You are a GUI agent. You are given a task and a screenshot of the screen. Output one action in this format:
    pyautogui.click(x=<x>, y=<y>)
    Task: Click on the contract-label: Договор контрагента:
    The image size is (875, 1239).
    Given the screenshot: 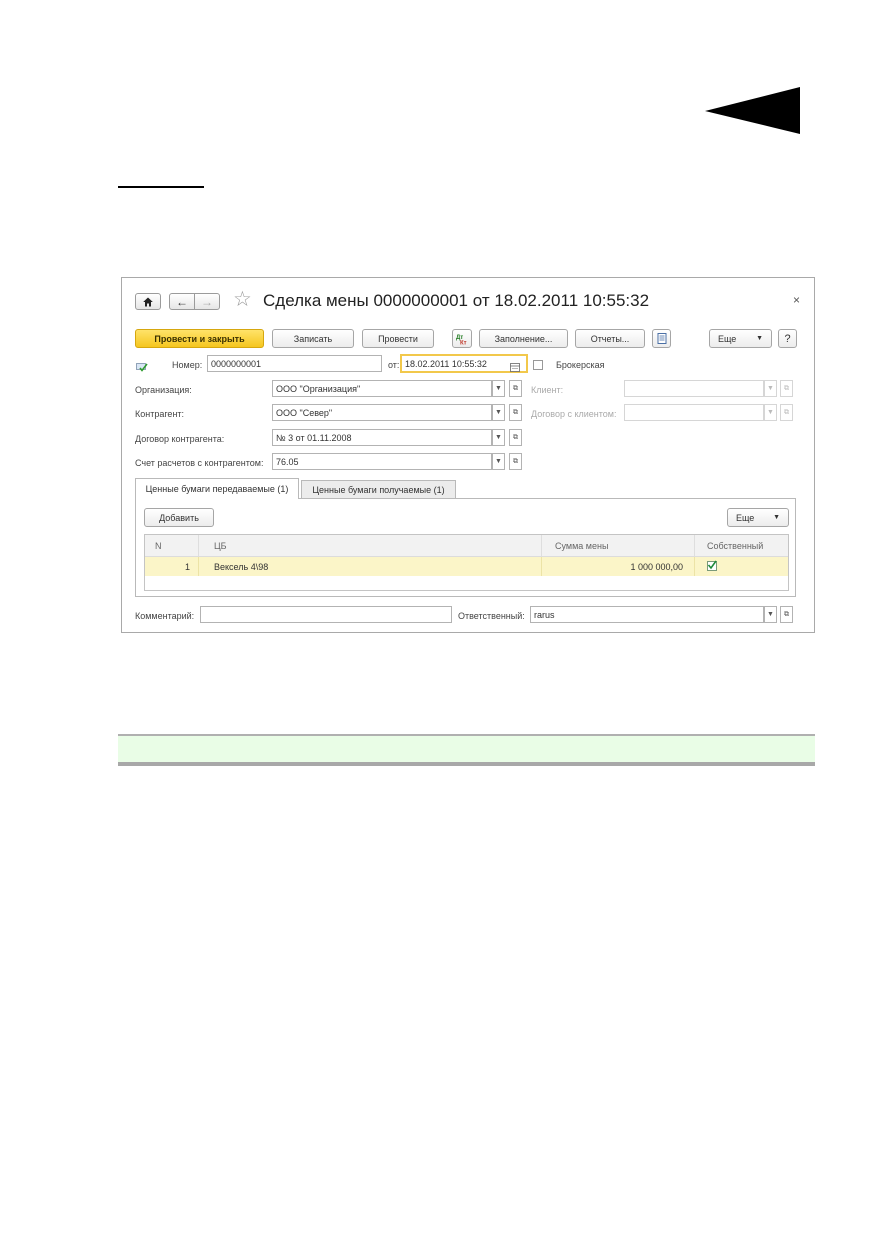 What is the action you would take?
    pyautogui.click(x=180, y=439)
    